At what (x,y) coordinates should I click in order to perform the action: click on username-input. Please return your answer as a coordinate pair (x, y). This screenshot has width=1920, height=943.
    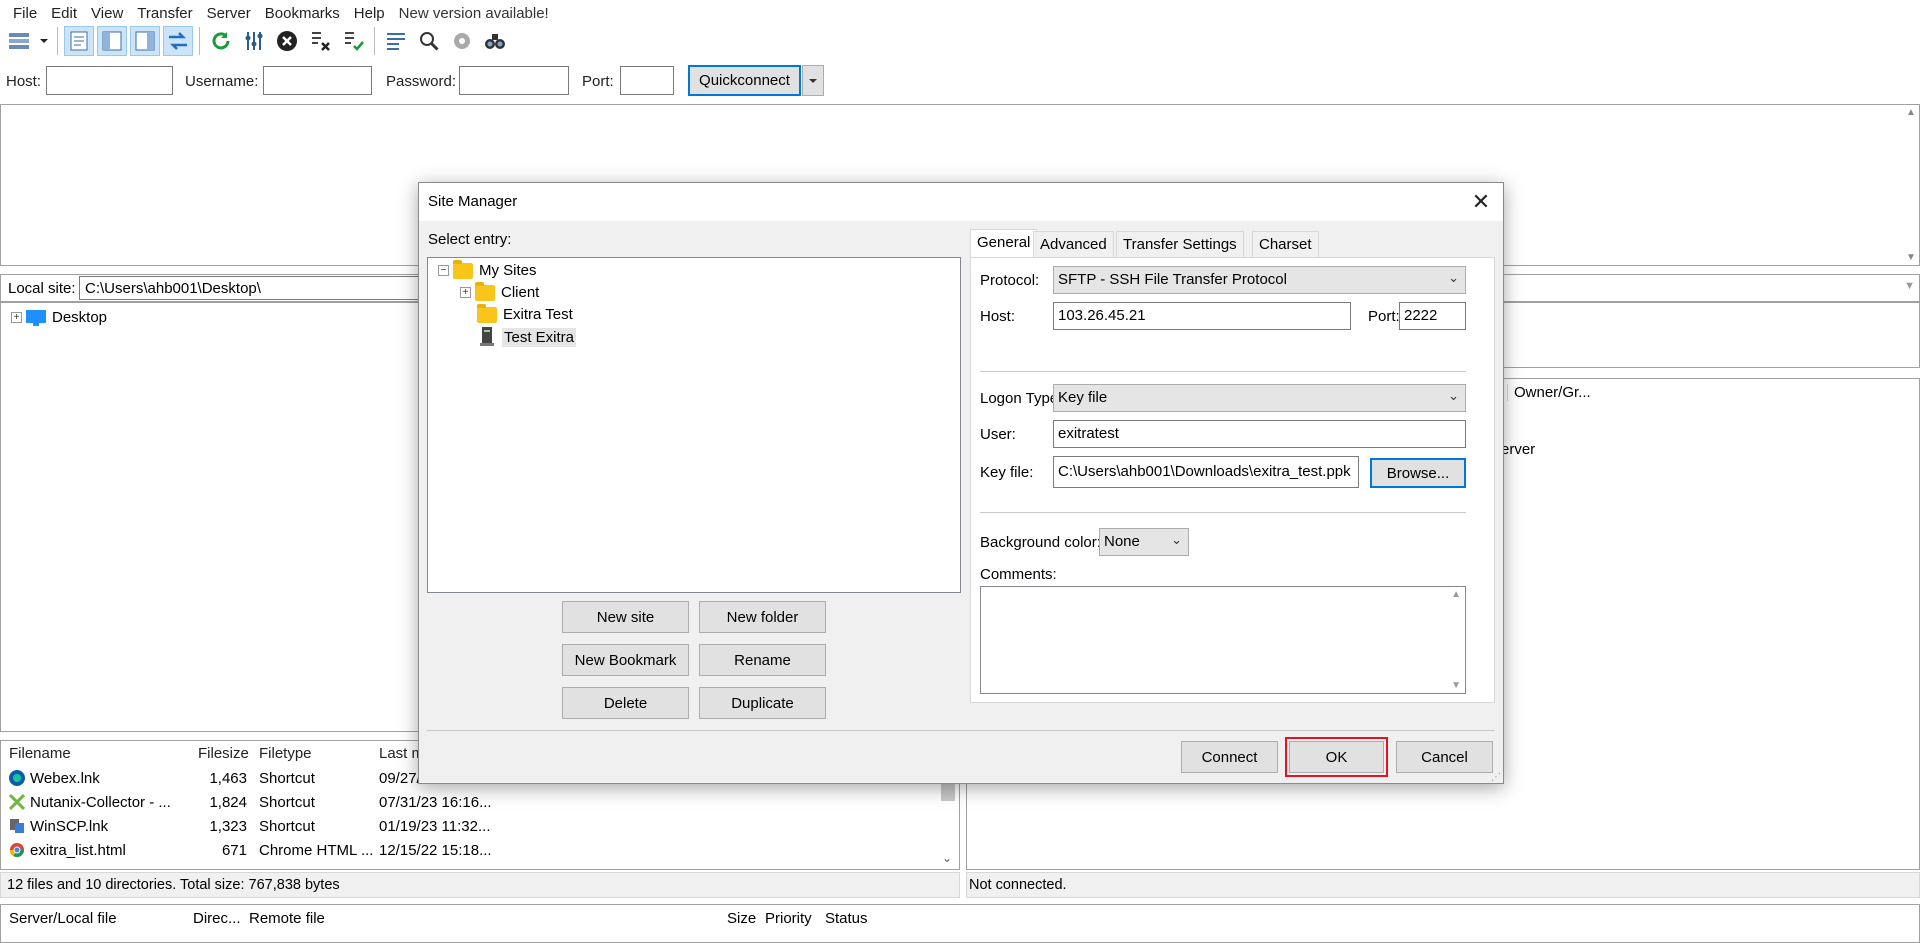
    Looking at the image, I should click on (317, 80).